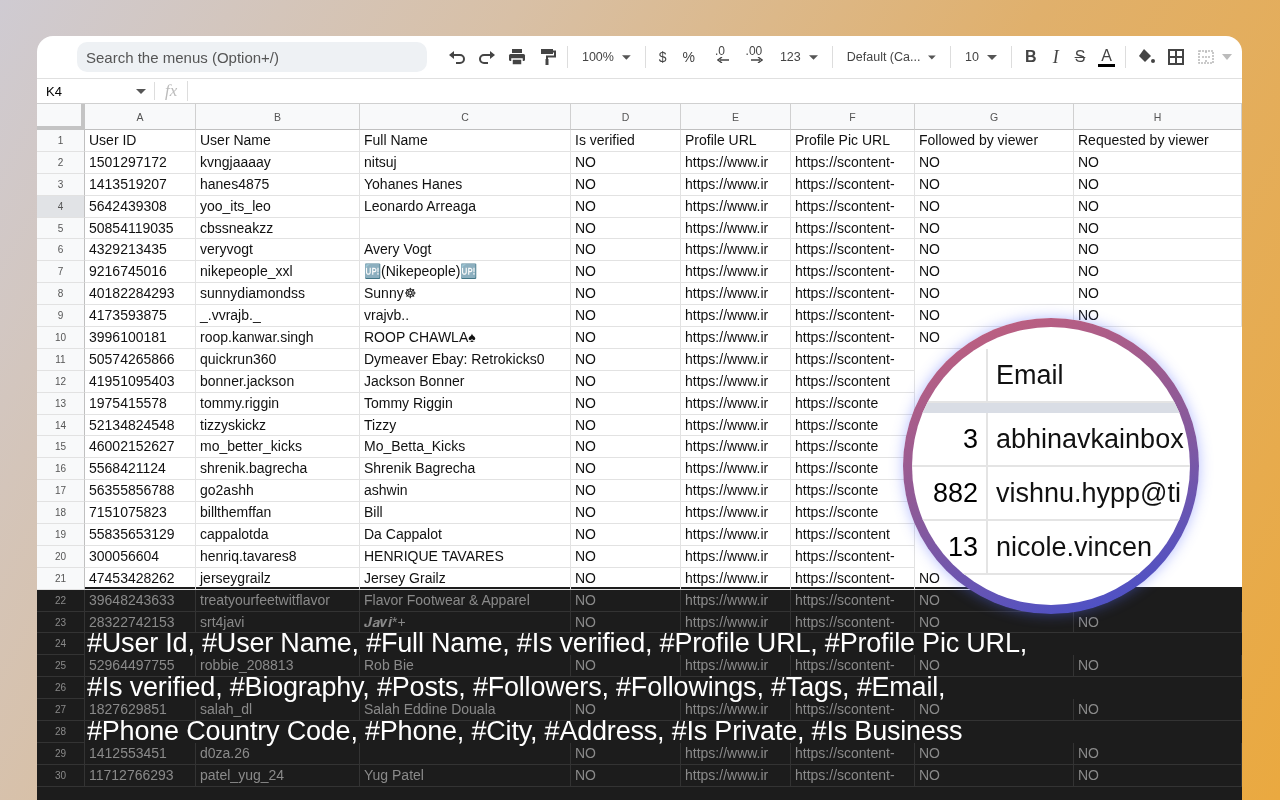 The width and height of the screenshot is (1280, 800). I want to click on table-cell: 1413519207, so click(140, 184).